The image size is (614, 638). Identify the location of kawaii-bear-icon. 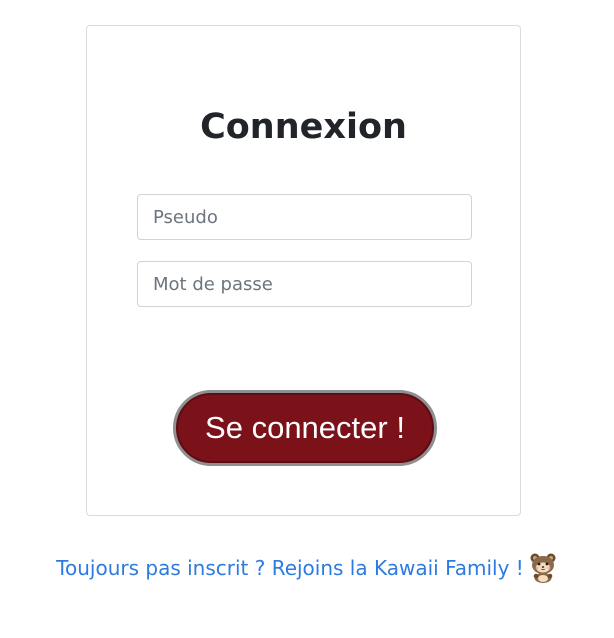
(543, 567).